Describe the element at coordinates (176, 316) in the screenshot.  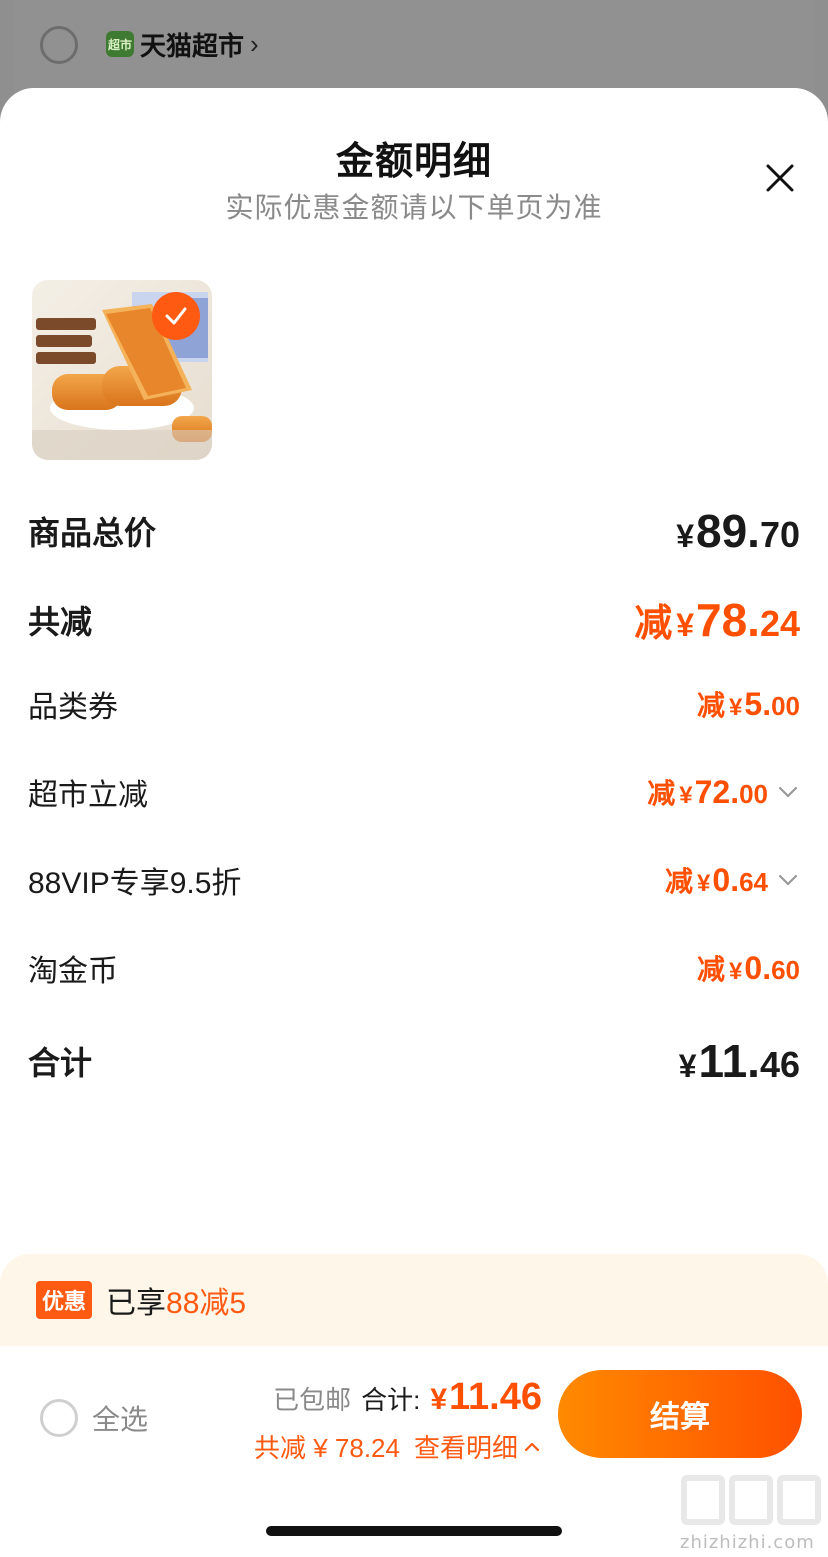
I see `selected-check-icon` at that location.